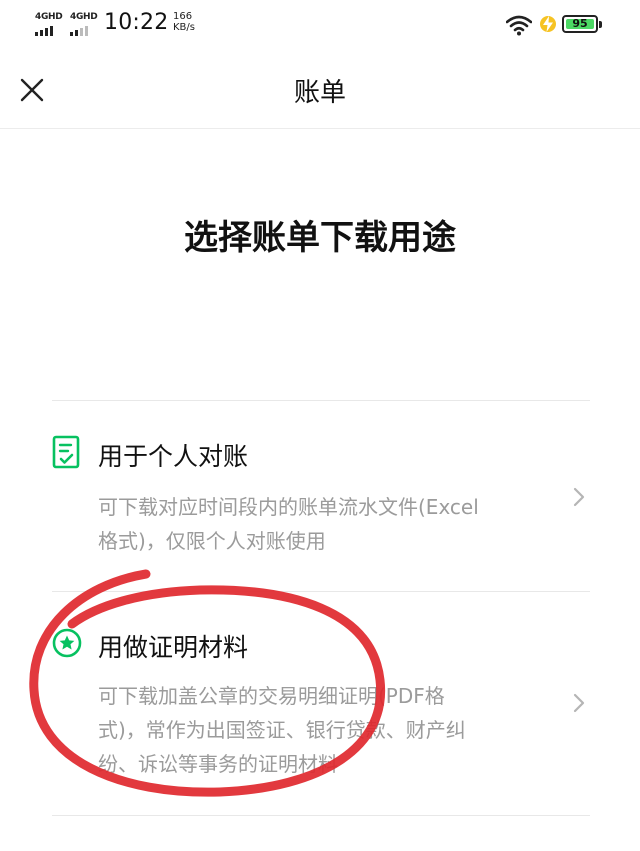 The width and height of the screenshot is (640, 851). What do you see at coordinates (66, 452) in the screenshot?
I see `document-check-icon` at bounding box center [66, 452].